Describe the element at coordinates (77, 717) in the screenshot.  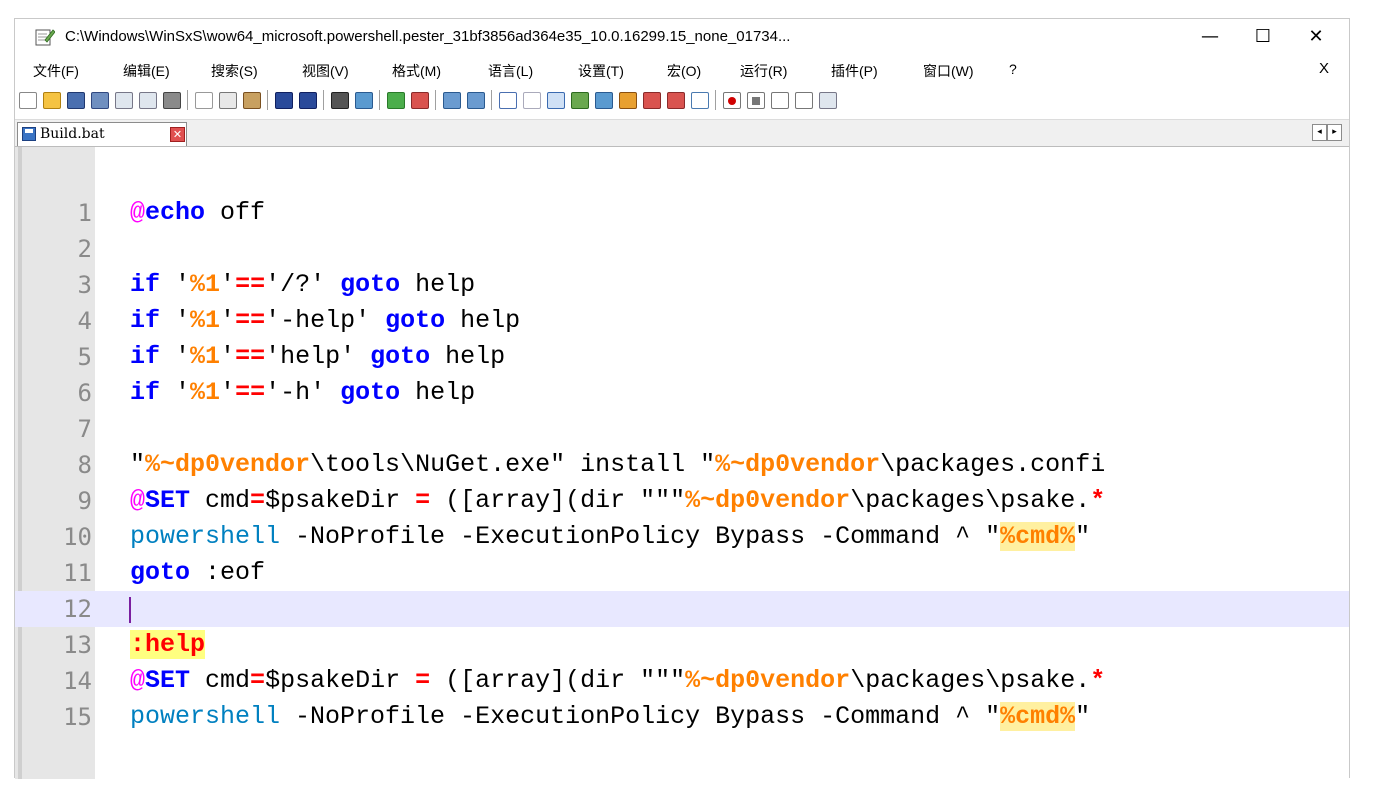
I see `line-number: 15` at that location.